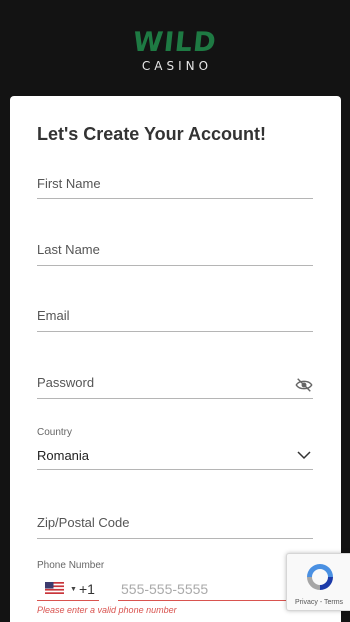 Image resolution: width=350 pixels, height=622 pixels. What do you see at coordinates (175, 469) in the screenshot?
I see `country-underline` at bounding box center [175, 469].